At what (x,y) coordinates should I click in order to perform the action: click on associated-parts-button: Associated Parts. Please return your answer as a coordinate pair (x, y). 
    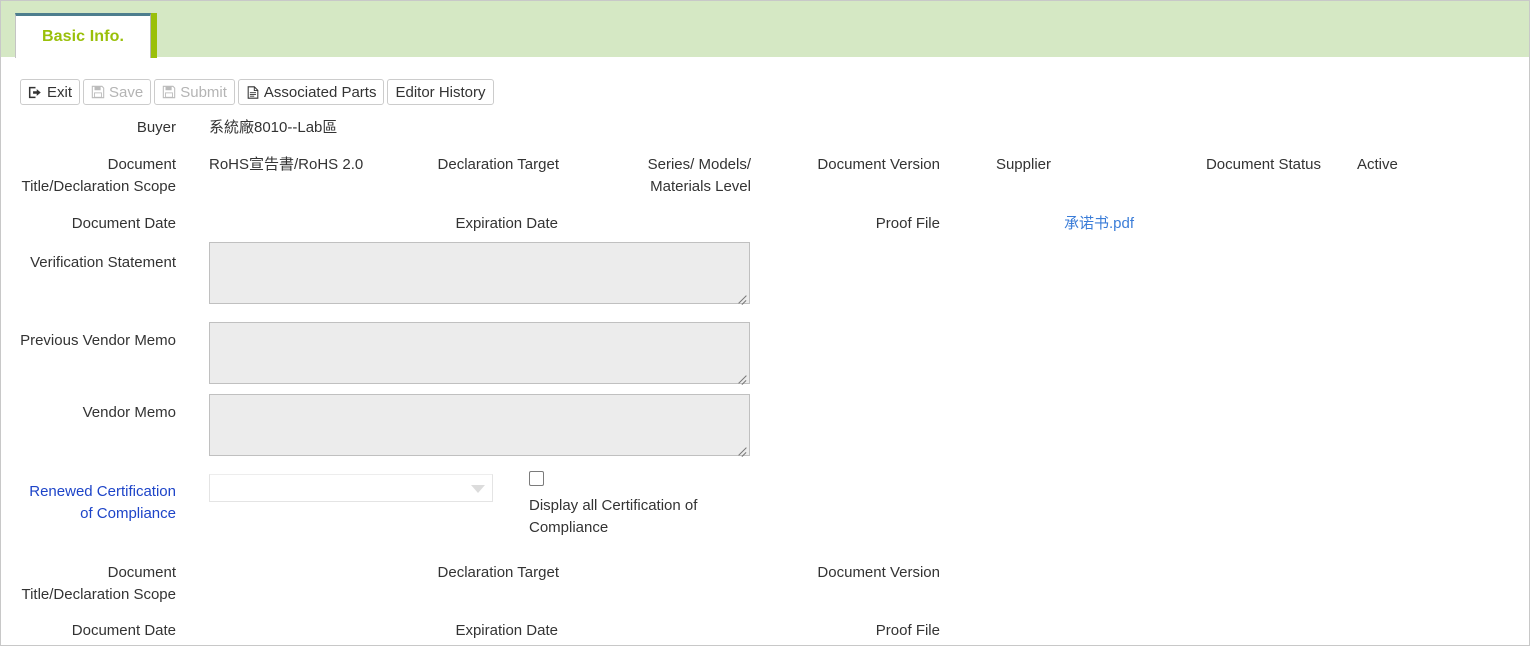
    Looking at the image, I should click on (311, 92).